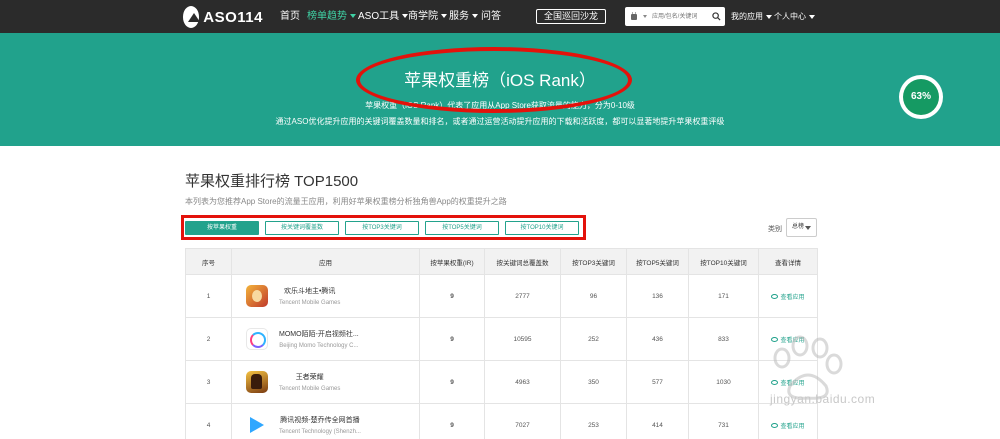 This screenshot has height=439, width=1000. Describe the element at coordinates (522, 339) in the screenshot. I see `keyword-coverage-cell: 10595` at that location.